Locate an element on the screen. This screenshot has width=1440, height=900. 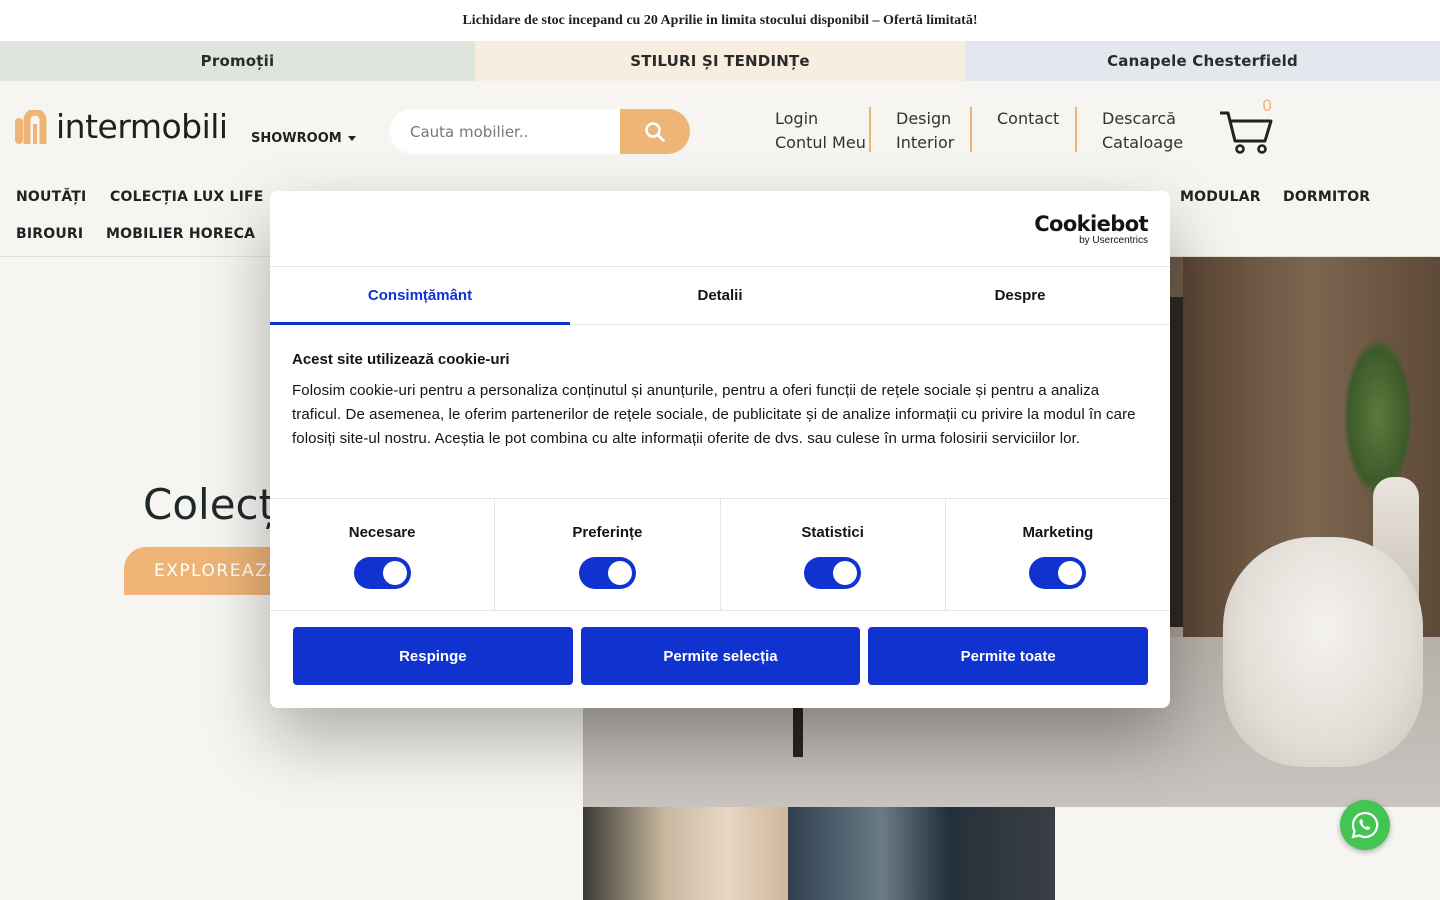
plant-image-part is located at coordinates (1378, 417).